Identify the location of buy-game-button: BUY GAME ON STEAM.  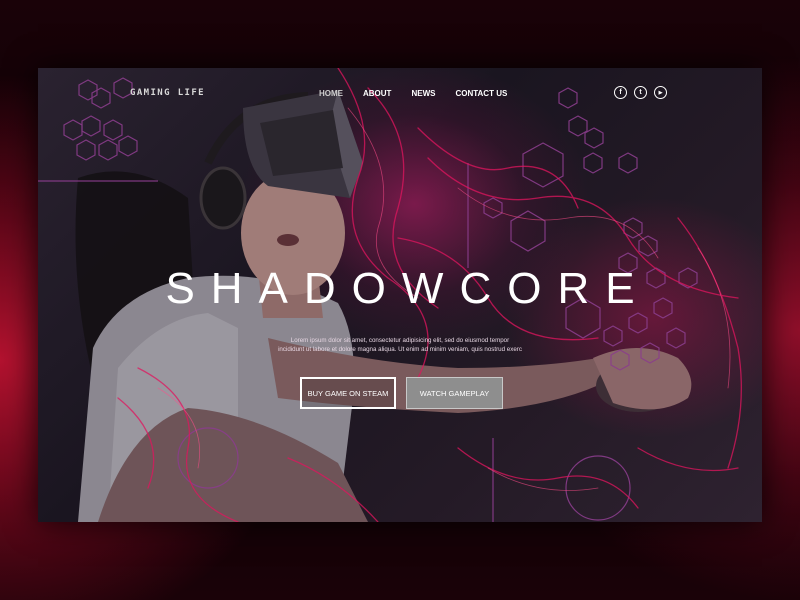
(348, 393).